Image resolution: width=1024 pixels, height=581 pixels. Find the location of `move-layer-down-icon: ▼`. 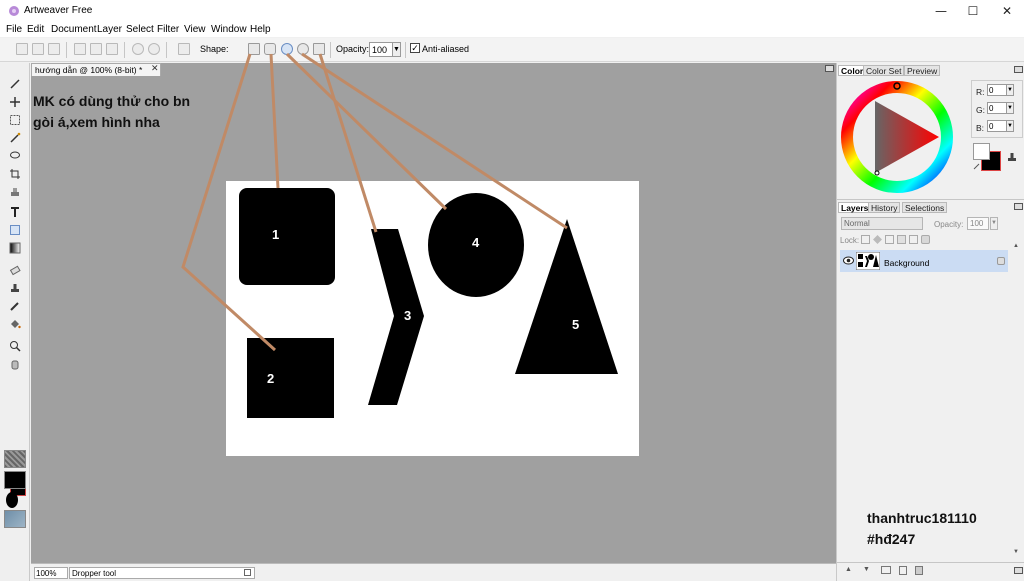

move-layer-down-icon: ▼ is located at coordinates (866, 569).